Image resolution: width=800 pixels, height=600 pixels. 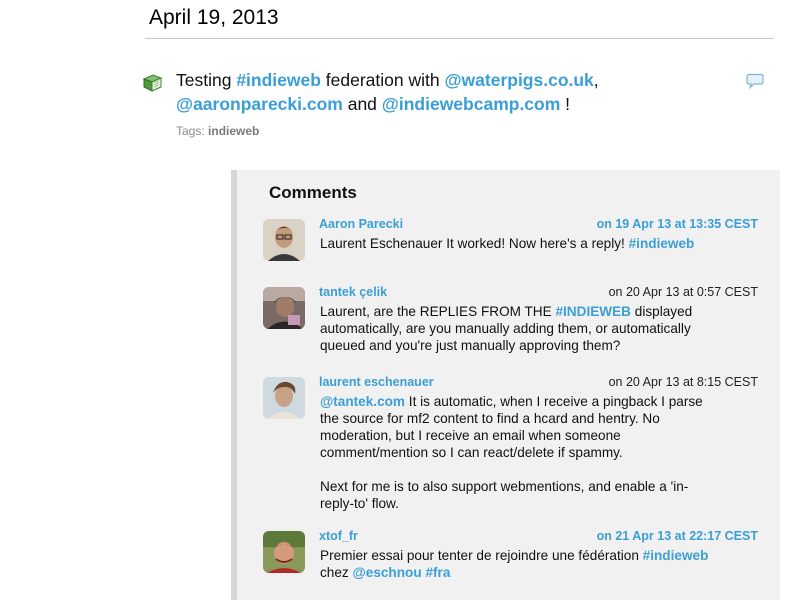 I want to click on book-icon, so click(x=152, y=83).